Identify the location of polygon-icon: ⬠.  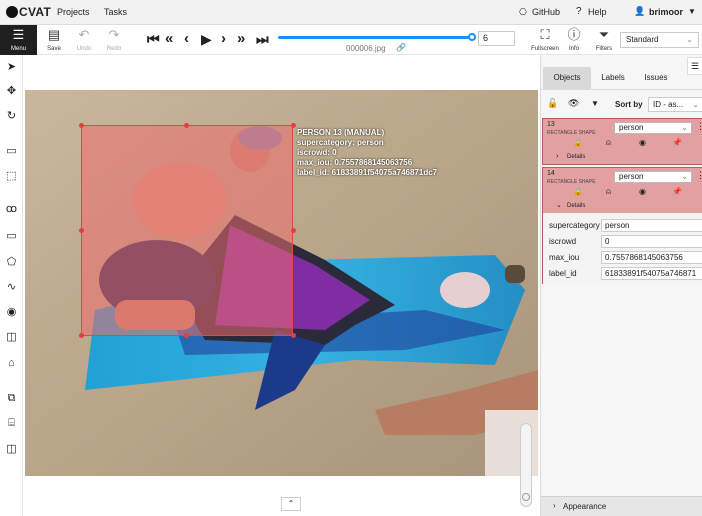
(11, 262).